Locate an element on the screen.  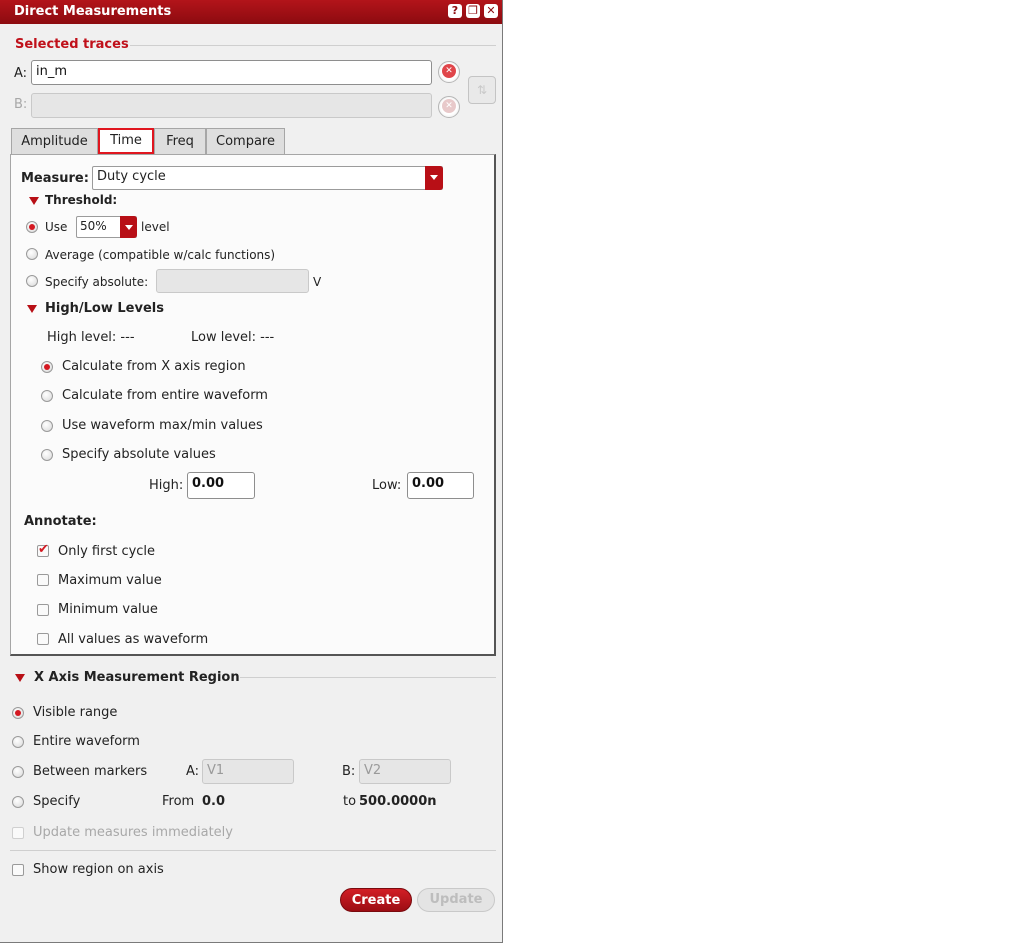
trace-b-label: B: is located at coordinates (21, 104).